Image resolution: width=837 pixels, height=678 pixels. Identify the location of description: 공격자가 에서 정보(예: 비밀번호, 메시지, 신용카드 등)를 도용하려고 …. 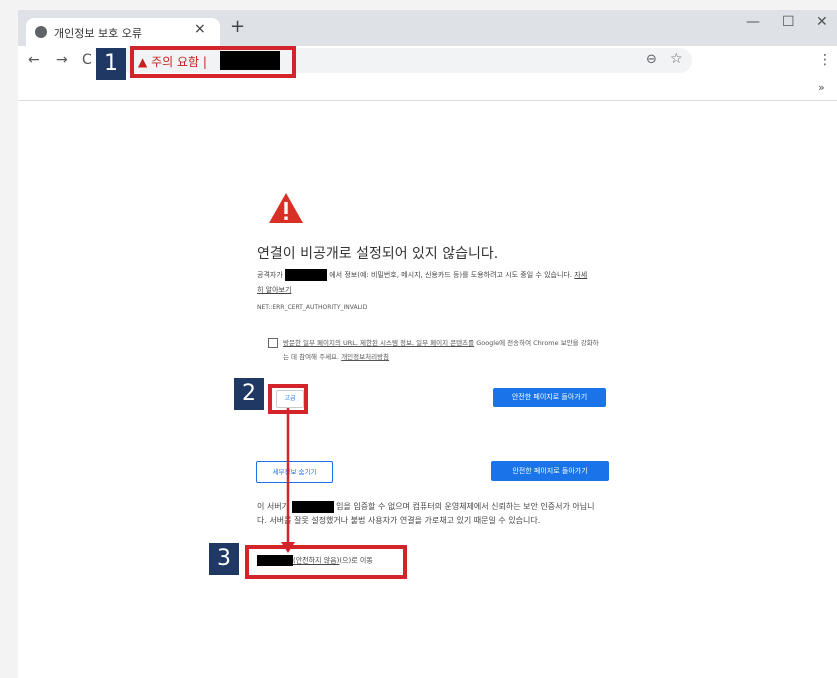
(424, 283).